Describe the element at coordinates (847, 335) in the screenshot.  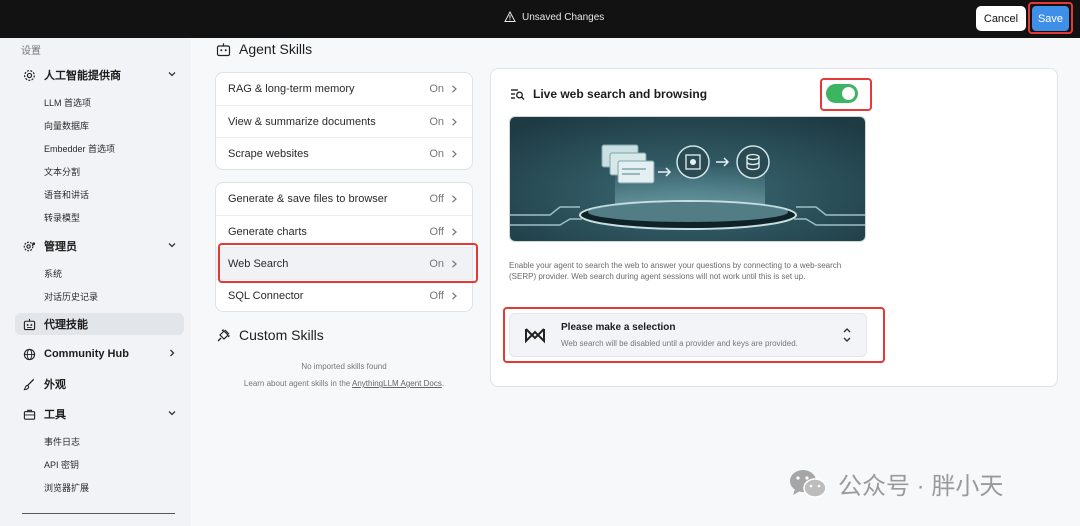
I see `chevron-up-down-icon` at that location.